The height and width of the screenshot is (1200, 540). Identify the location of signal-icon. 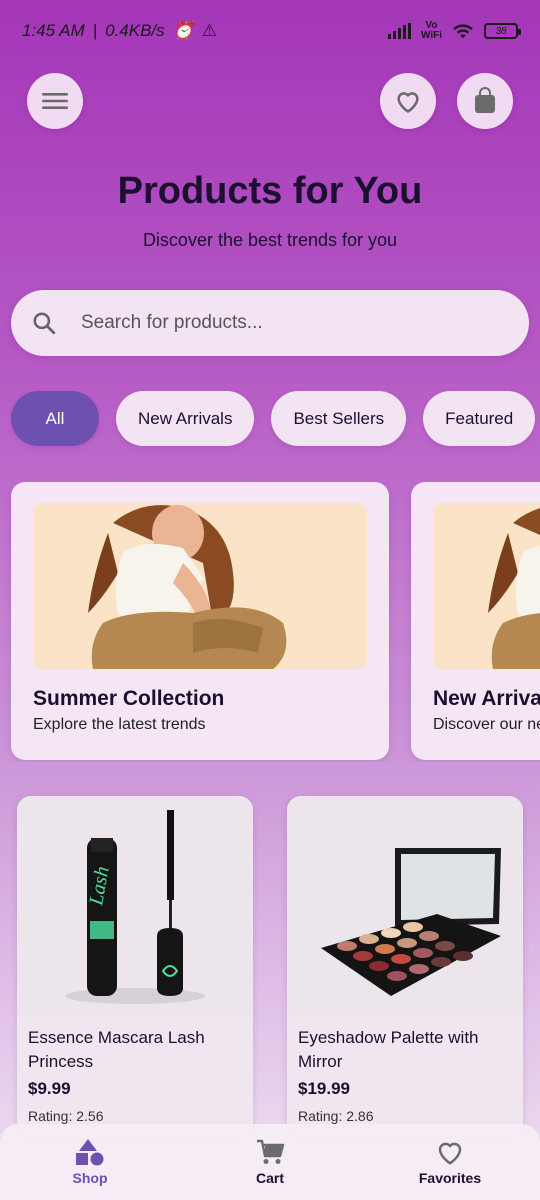
(399, 31).